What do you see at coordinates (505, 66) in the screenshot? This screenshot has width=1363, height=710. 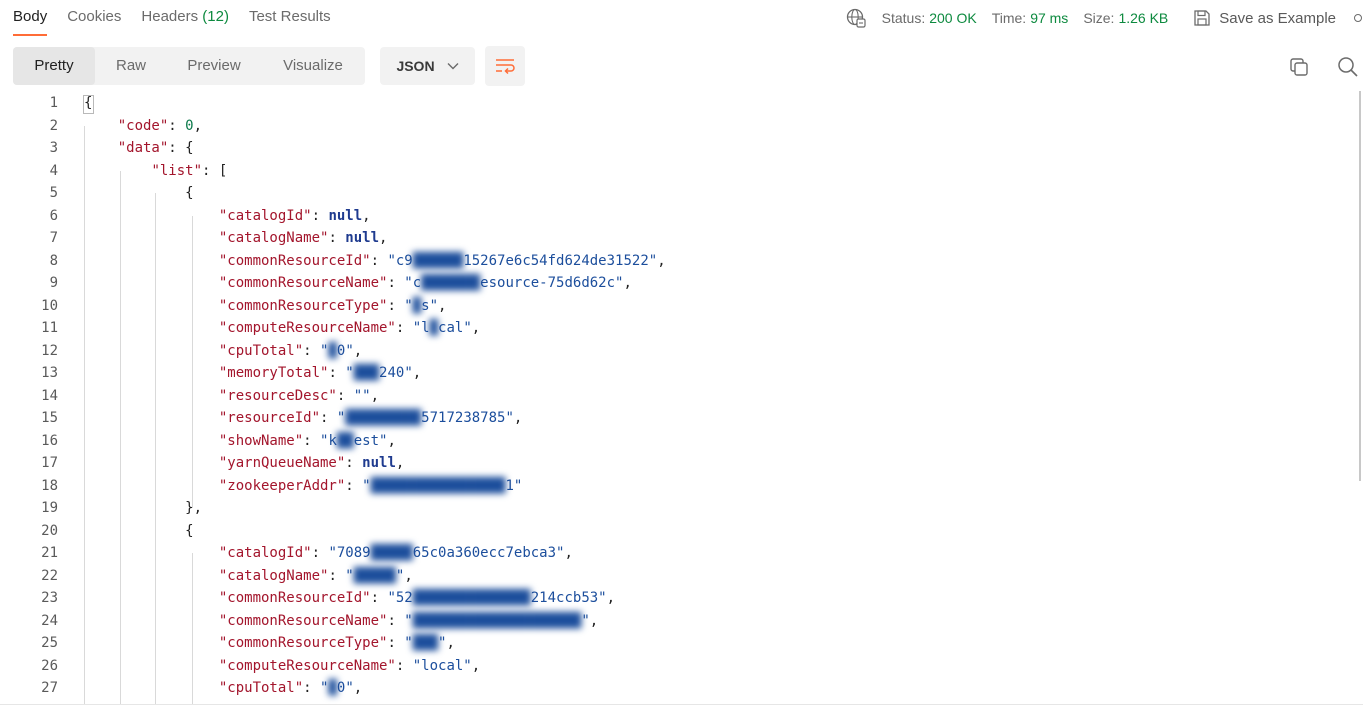 I see `word-wrap-button` at bounding box center [505, 66].